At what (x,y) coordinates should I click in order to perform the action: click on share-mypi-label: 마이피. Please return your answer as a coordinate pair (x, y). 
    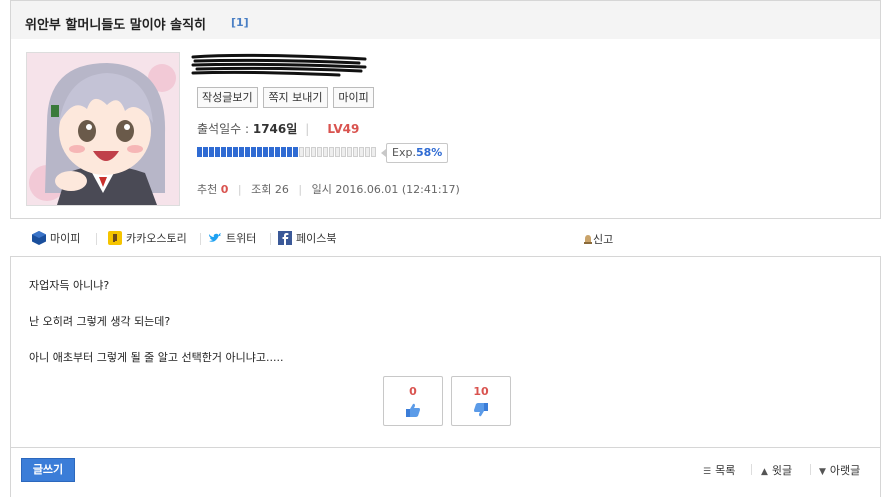
    Looking at the image, I should click on (65, 238).